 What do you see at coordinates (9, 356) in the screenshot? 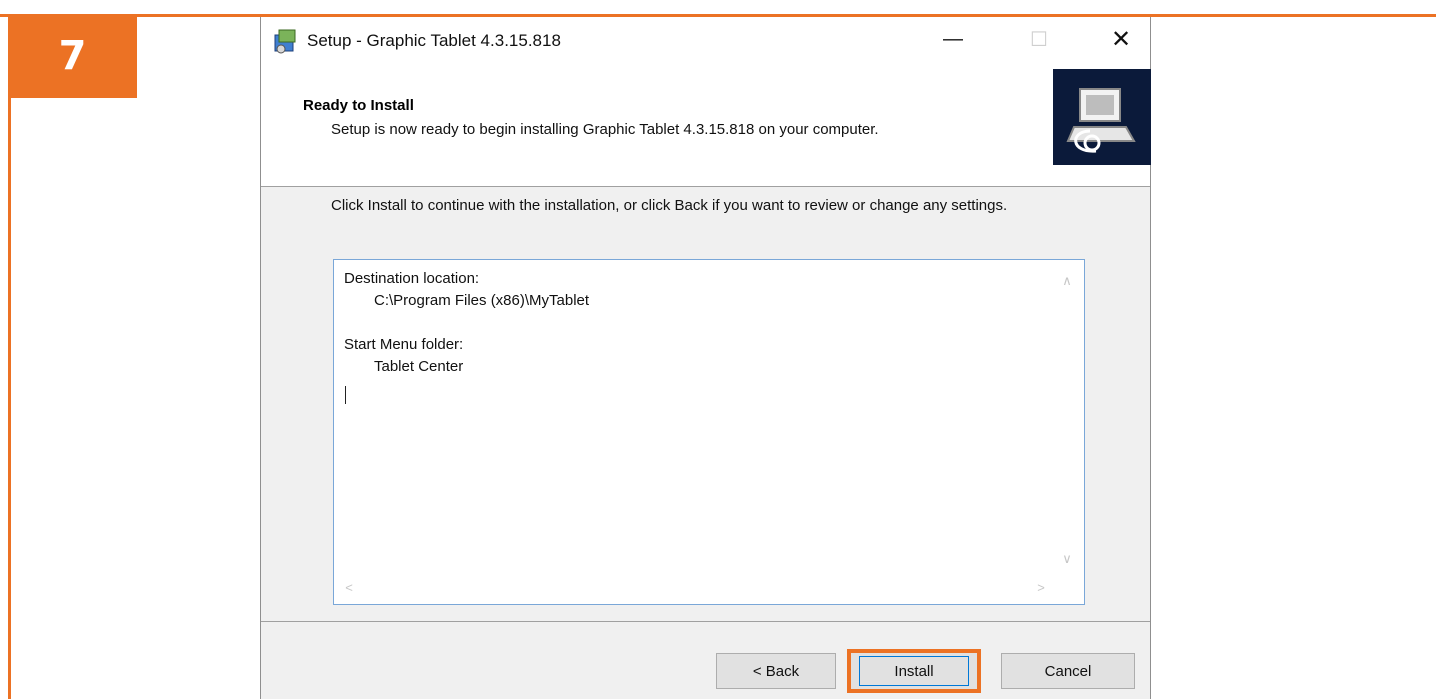
I see `orange-frame-left` at bounding box center [9, 356].